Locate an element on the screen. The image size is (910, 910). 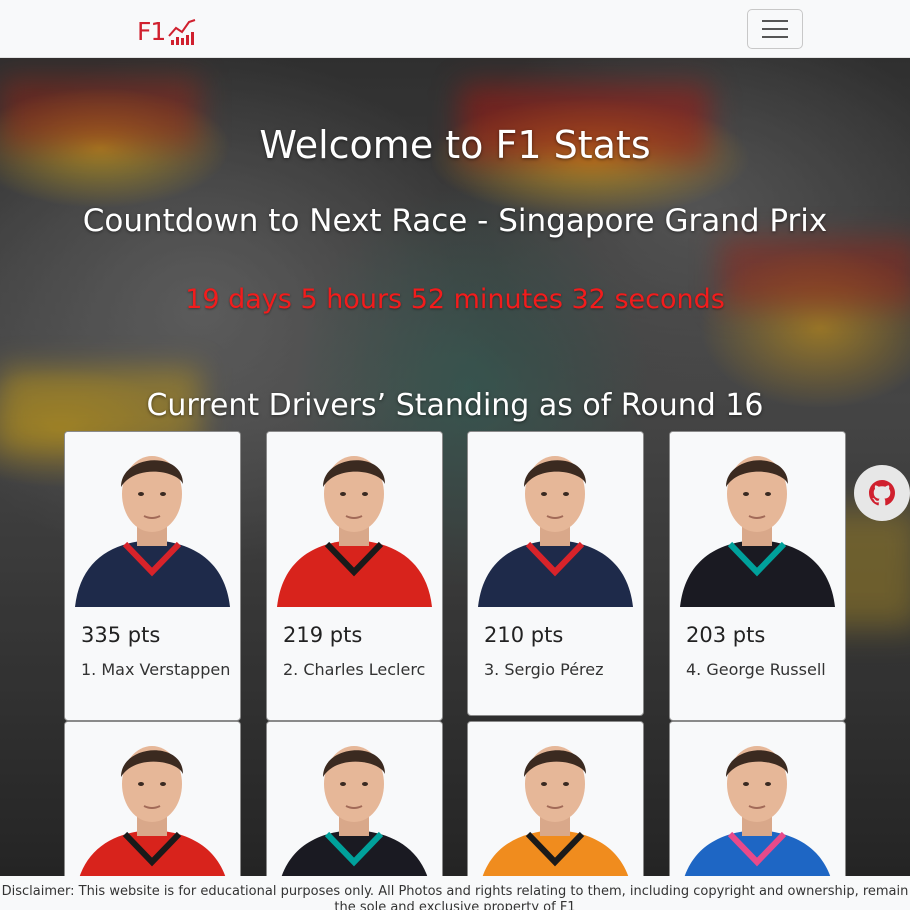
driver-name: 4. George Russell is located at coordinates (756, 669).